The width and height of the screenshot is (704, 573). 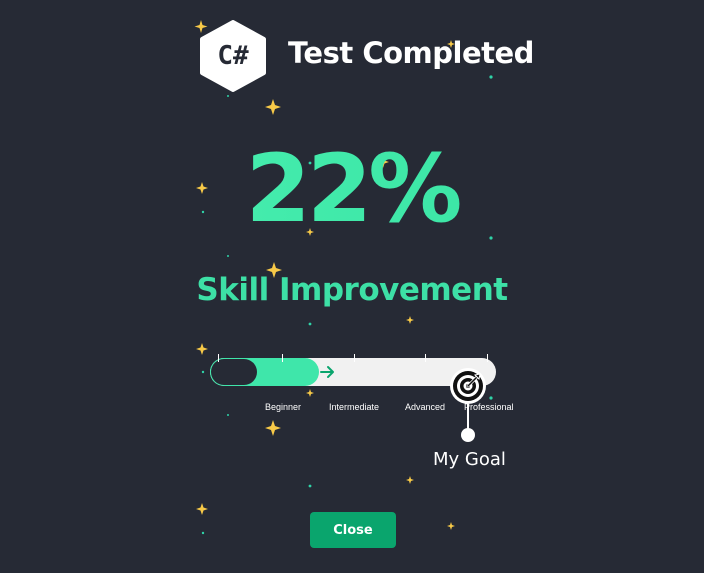 What do you see at coordinates (411, 53) in the screenshot?
I see `page-title: Test Completed` at bounding box center [411, 53].